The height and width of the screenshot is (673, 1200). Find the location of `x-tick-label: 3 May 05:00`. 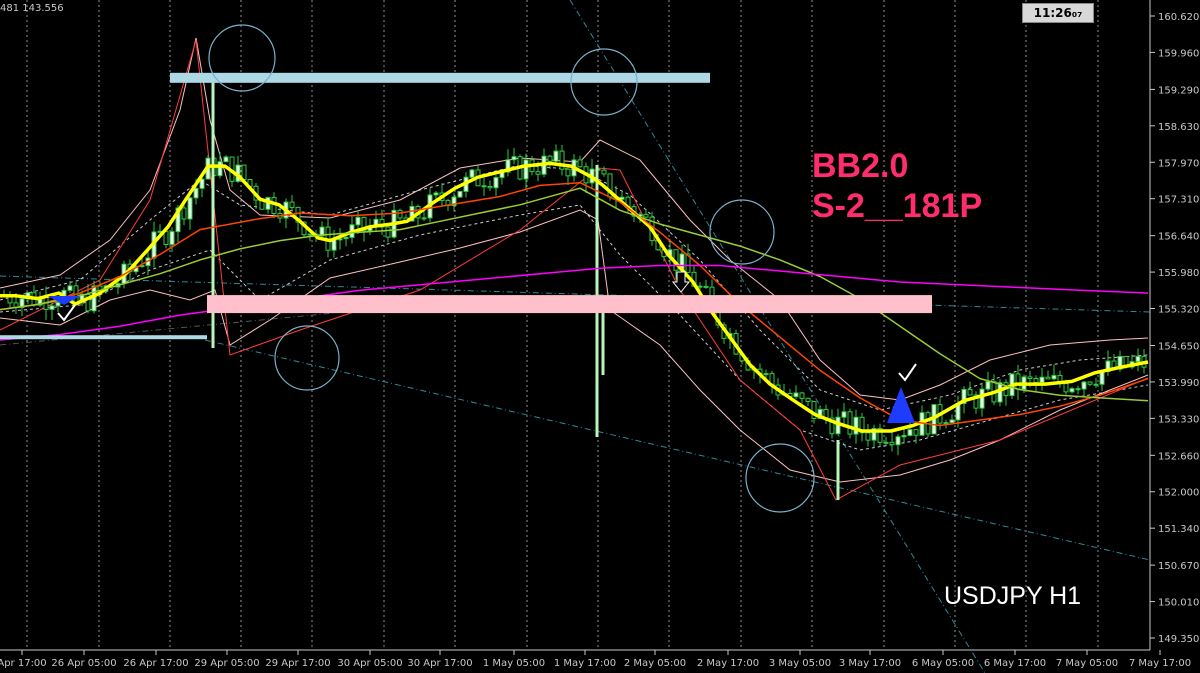

x-tick-label: 3 May 05:00 is located at coordinates (800, 663).